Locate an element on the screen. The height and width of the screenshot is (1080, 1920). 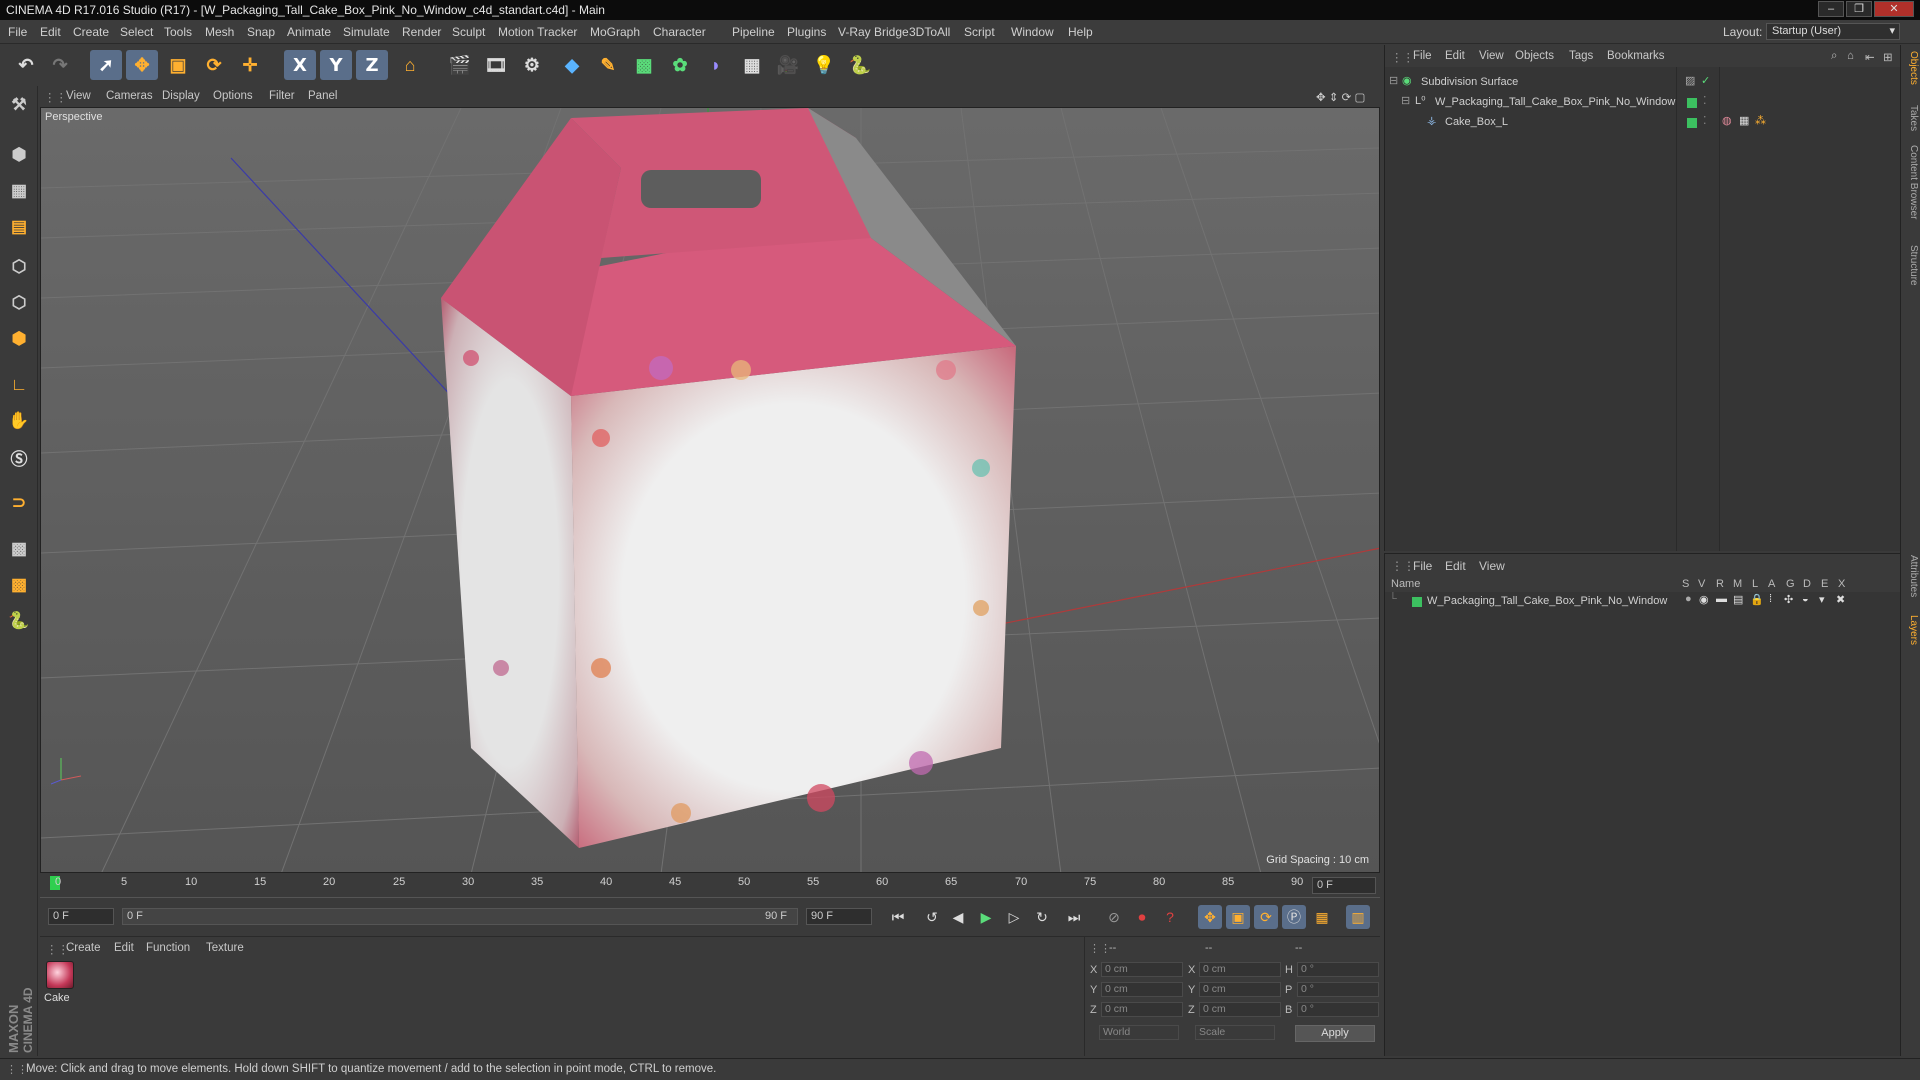
menu-help: Help is located at coordinates (1080, 32).